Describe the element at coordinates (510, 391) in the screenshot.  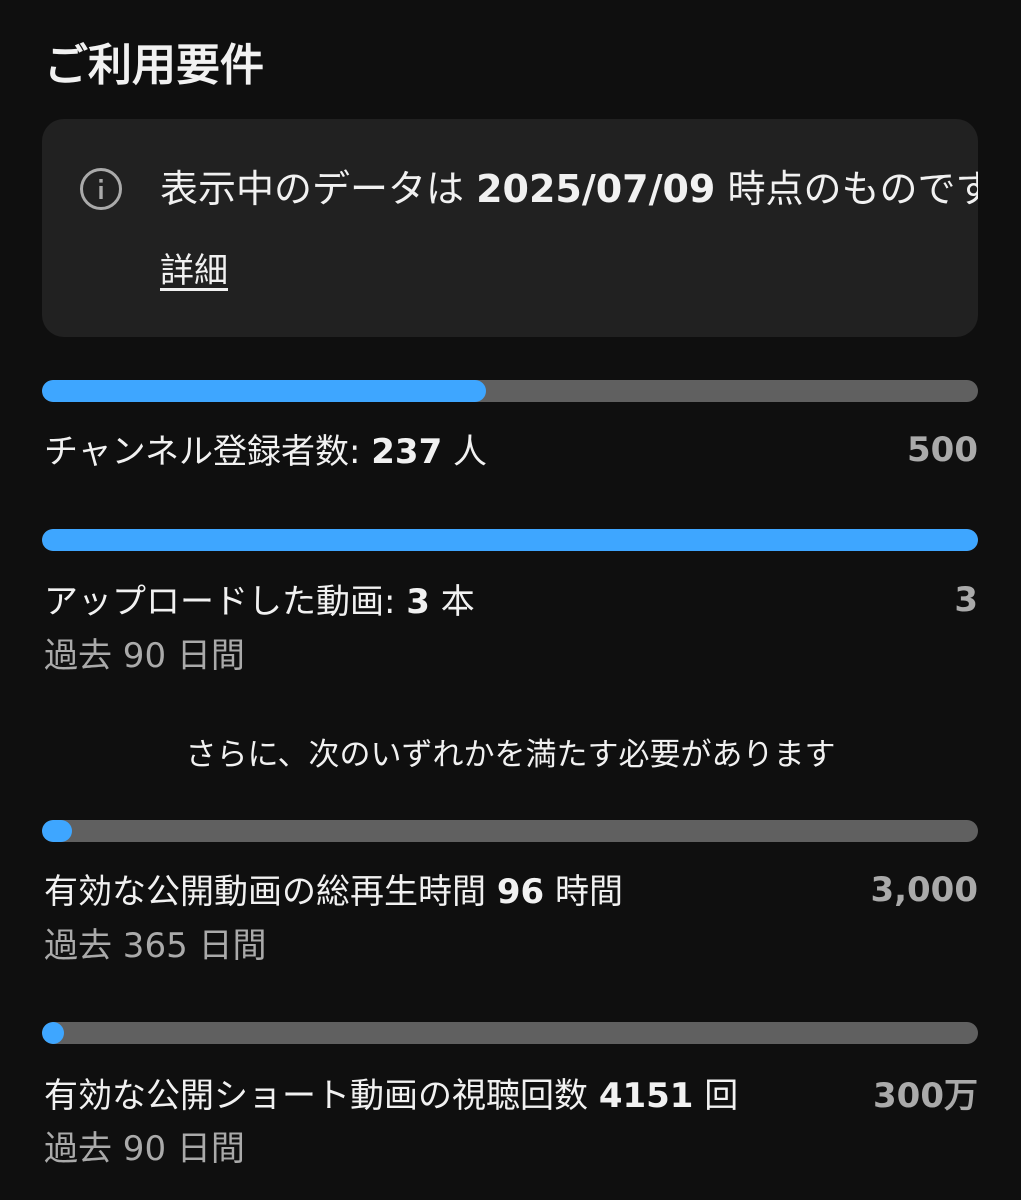
I see `subscribers-progress-bar` at that location.